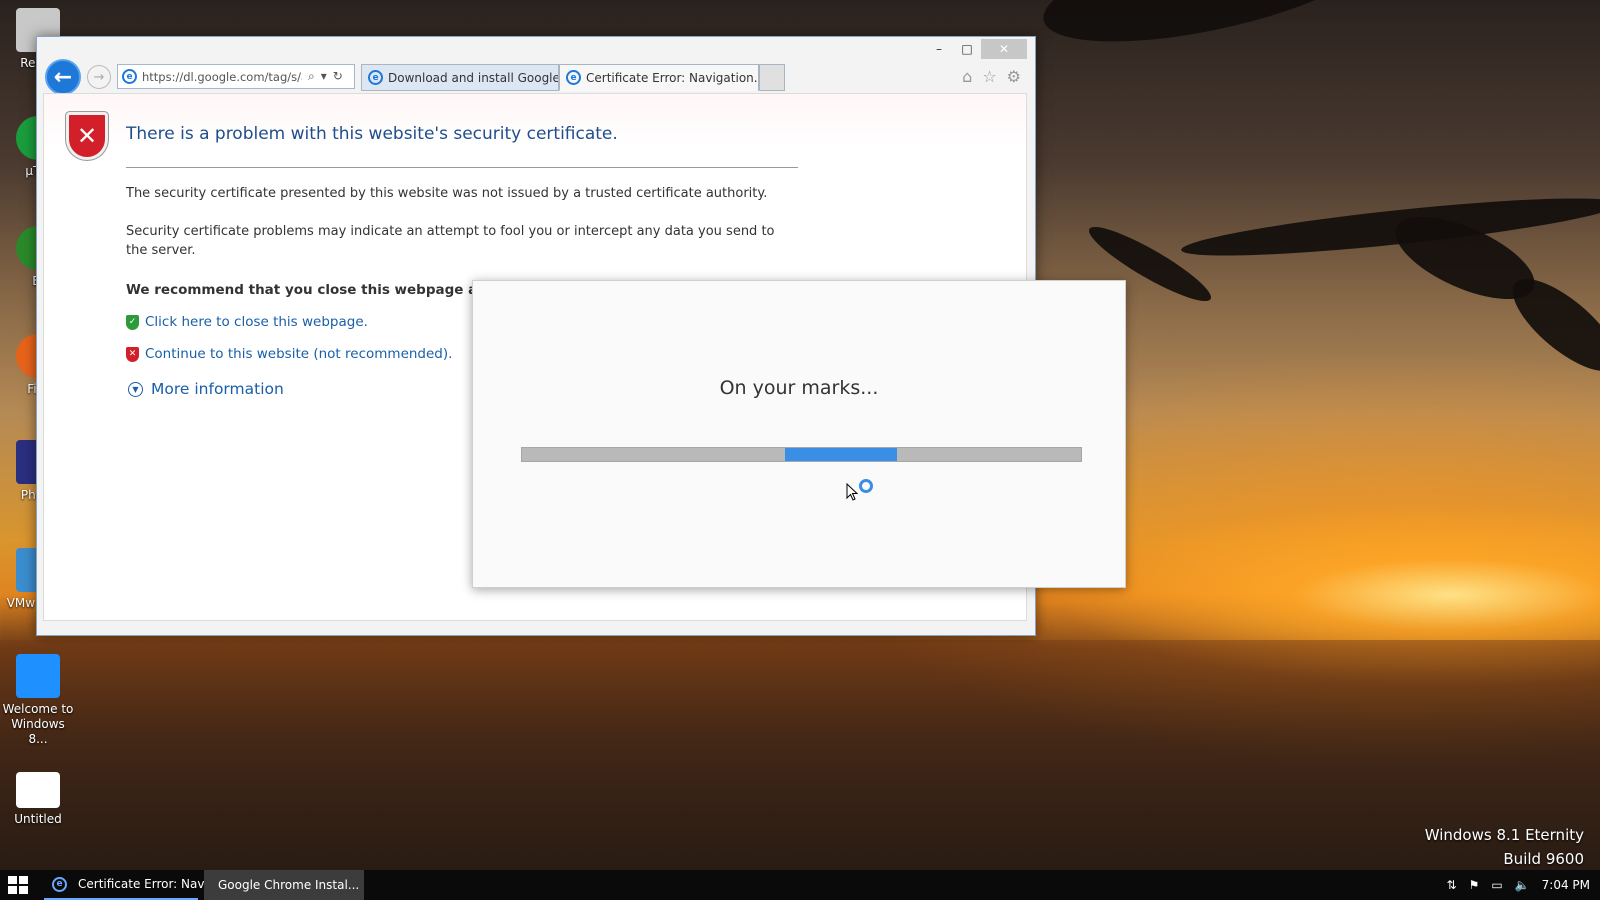  What do you see at coordinates (38, 790) in the screenshot?
I see `blank-document-icon` at bounding box center [38, 790].